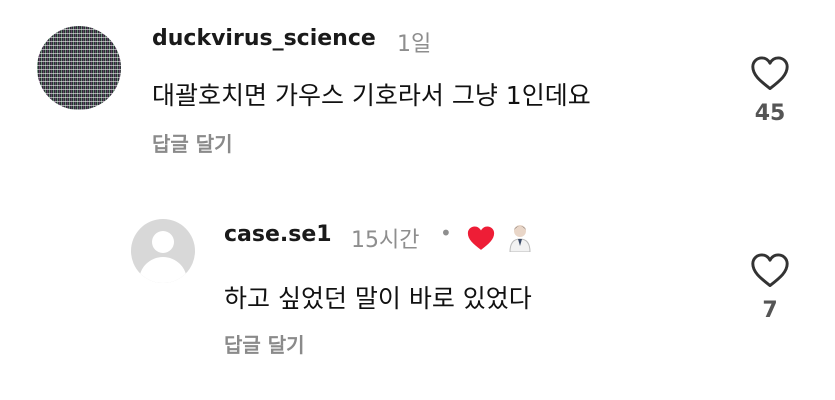 This screenshot has width=835, height=400. Describe the element at coordinates (79, 68) in the screenshot. I see `avatar` at that location.